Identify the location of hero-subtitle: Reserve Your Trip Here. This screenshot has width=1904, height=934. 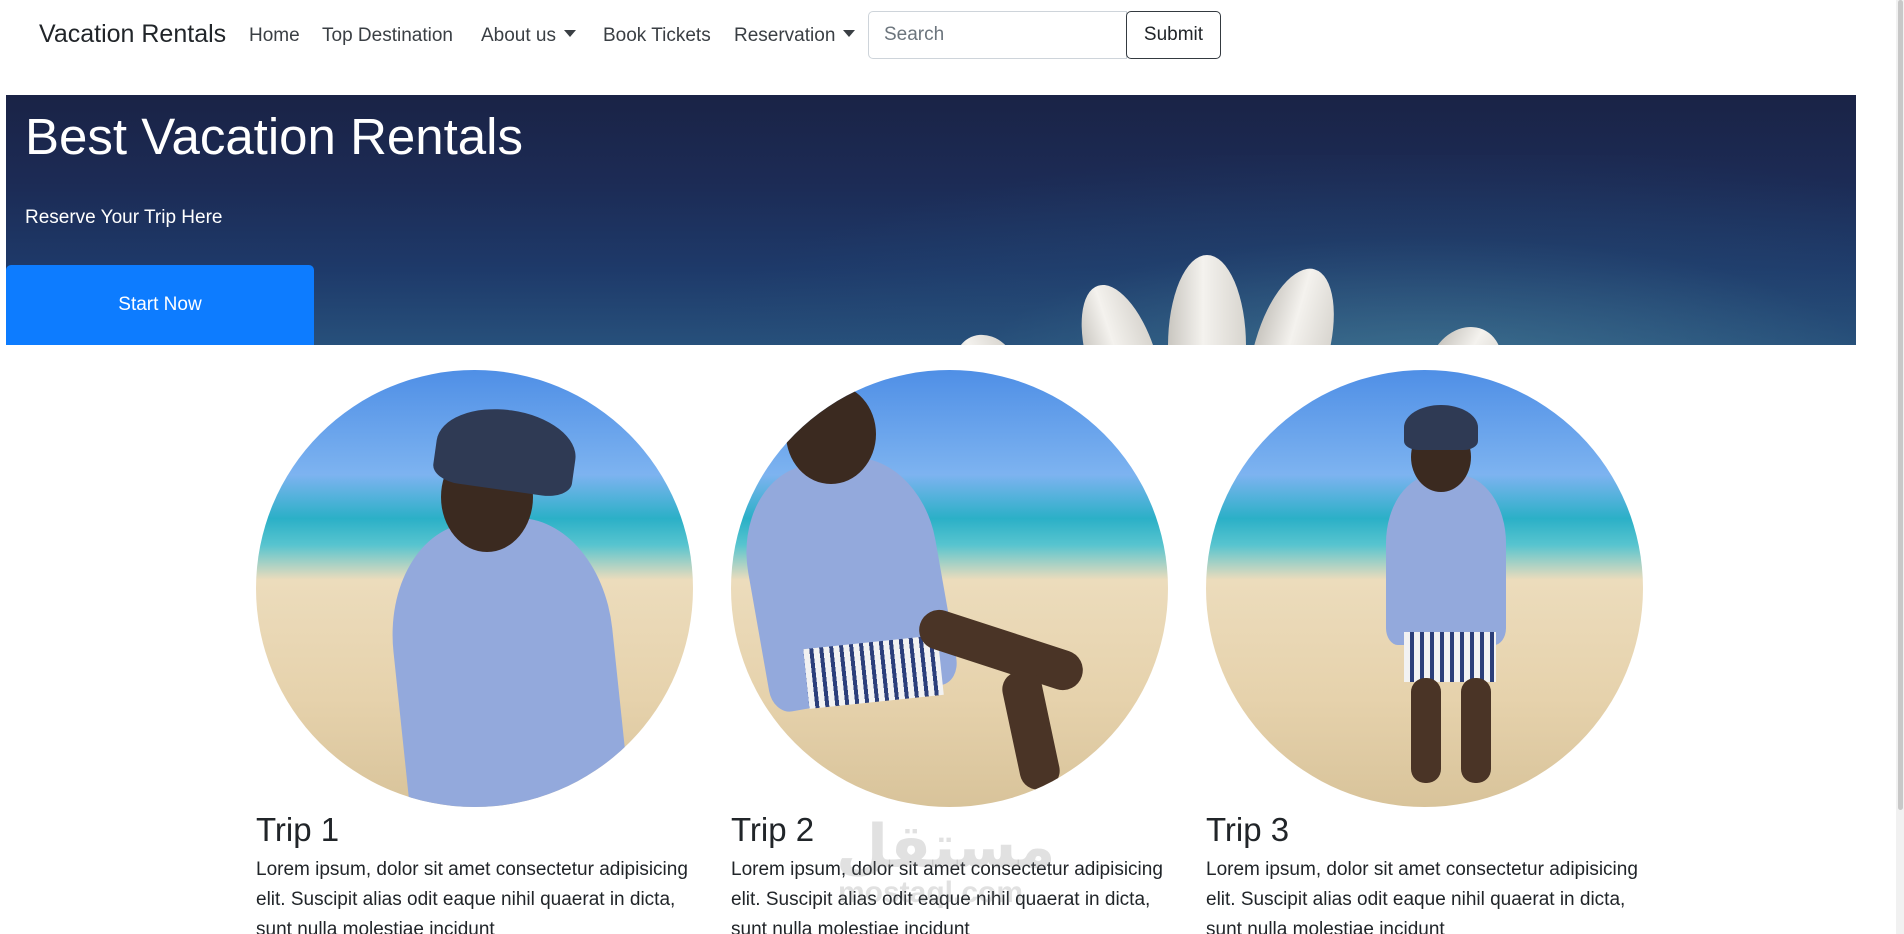
(124, 217).